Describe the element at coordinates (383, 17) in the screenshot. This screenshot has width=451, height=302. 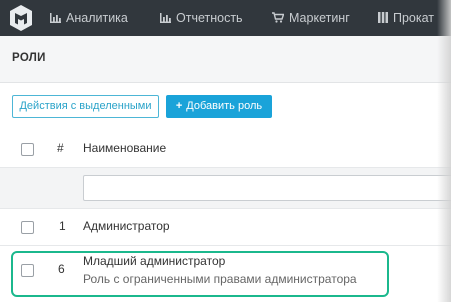
I see `columns-icon` at that location.